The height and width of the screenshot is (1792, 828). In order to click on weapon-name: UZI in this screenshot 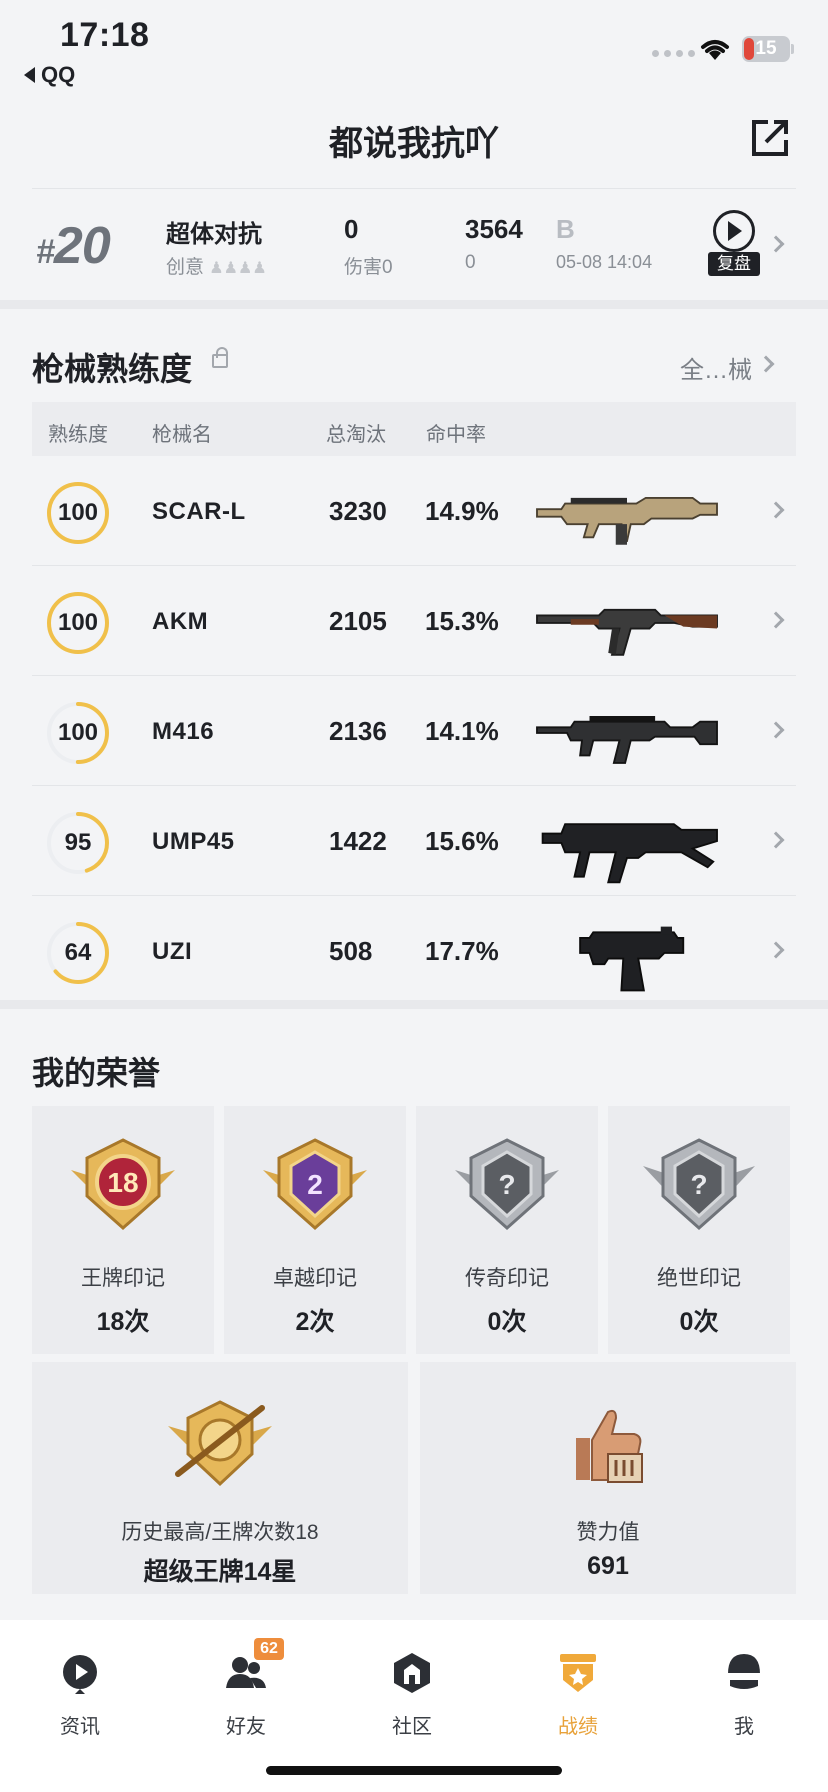, I will do `click(172, 951)`.